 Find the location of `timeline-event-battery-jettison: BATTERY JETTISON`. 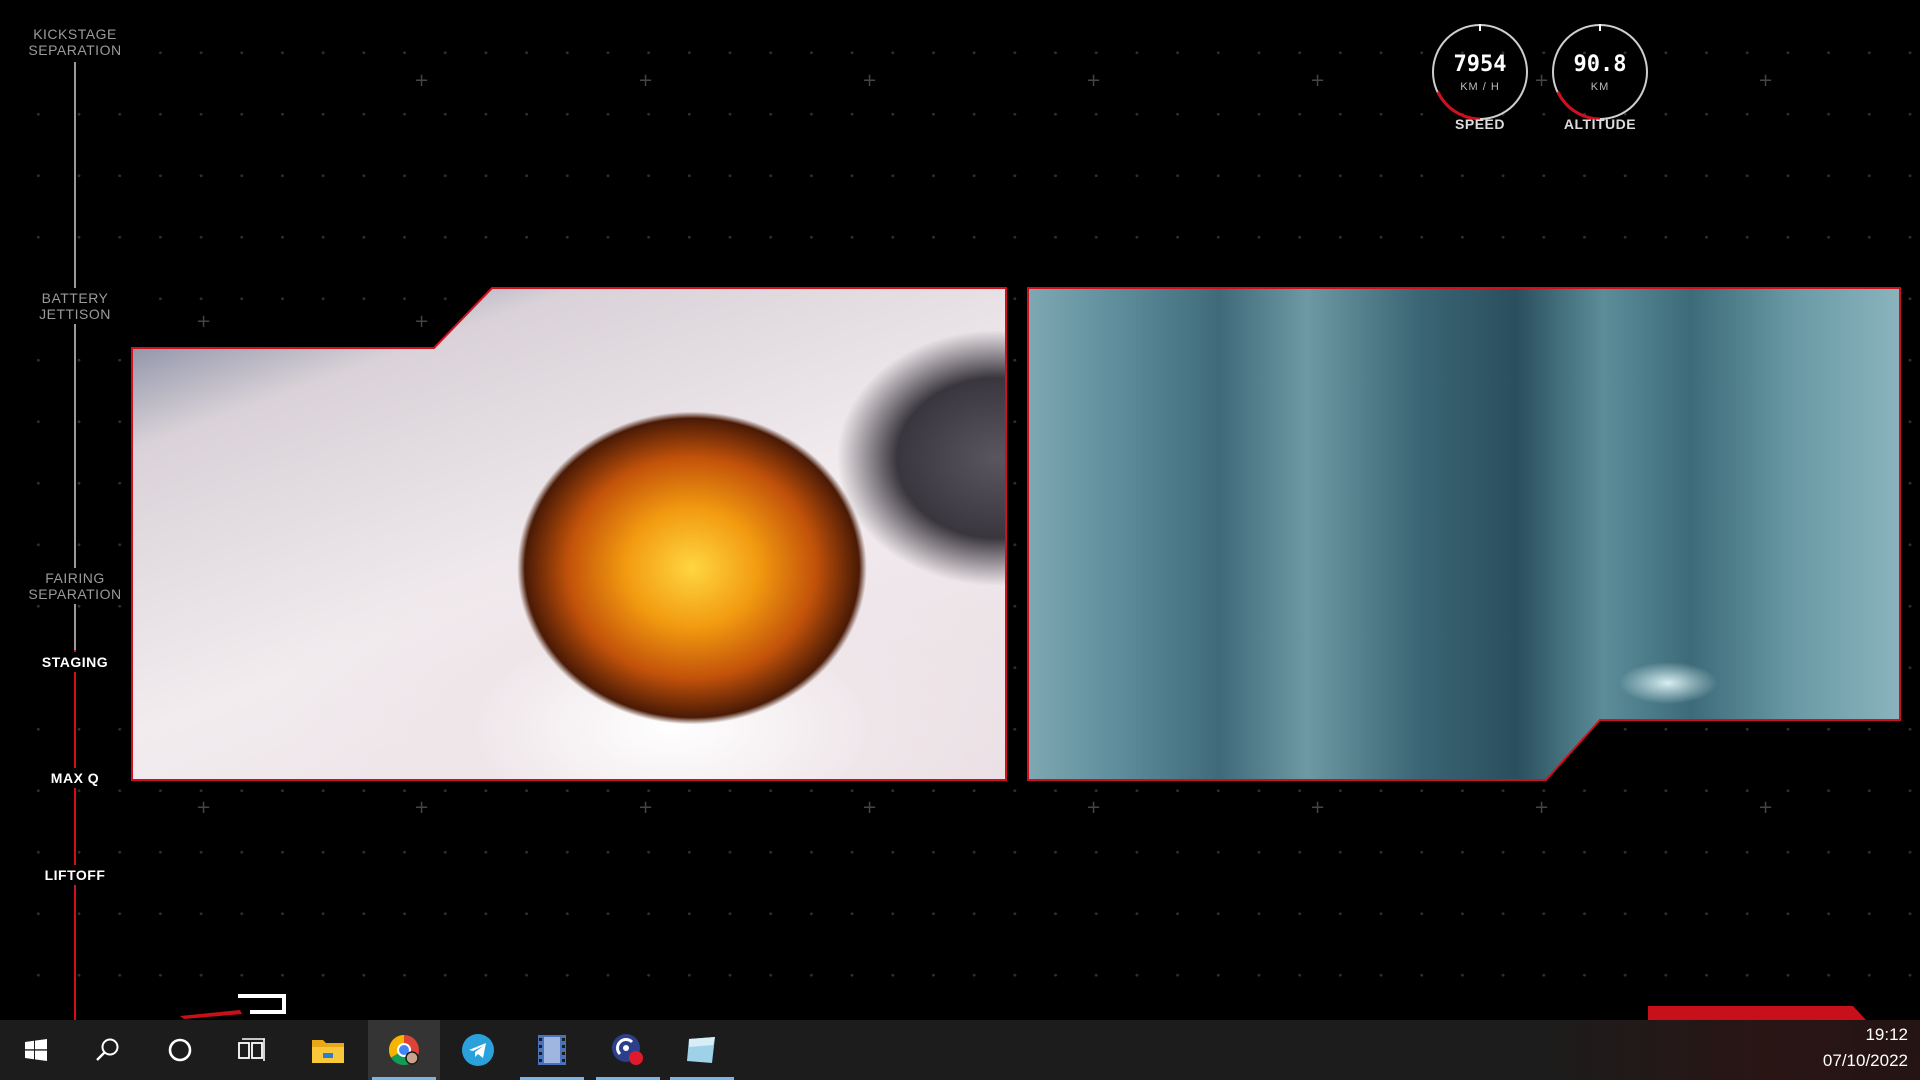

timeline-event-battery-jettison: BATTERY JETTISON is located at coordinates (75, 306).